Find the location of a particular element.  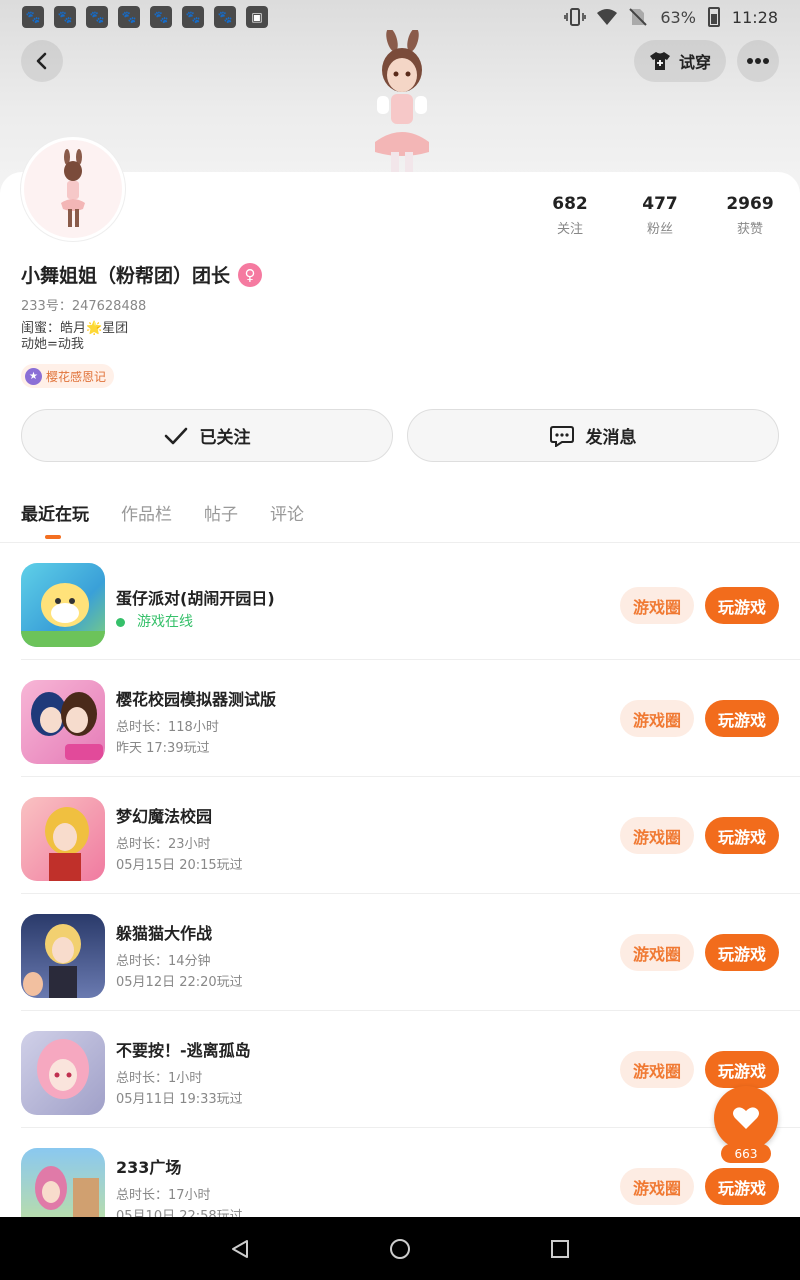

tab-recently-played: 最近在玩 is located at coordinates (55, 519).